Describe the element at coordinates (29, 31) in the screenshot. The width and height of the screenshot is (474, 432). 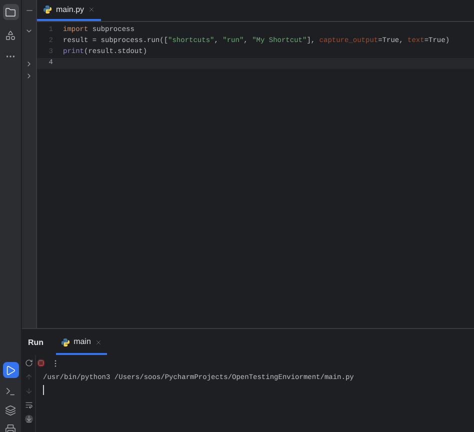
I see `chevron-down-icon` at that location.